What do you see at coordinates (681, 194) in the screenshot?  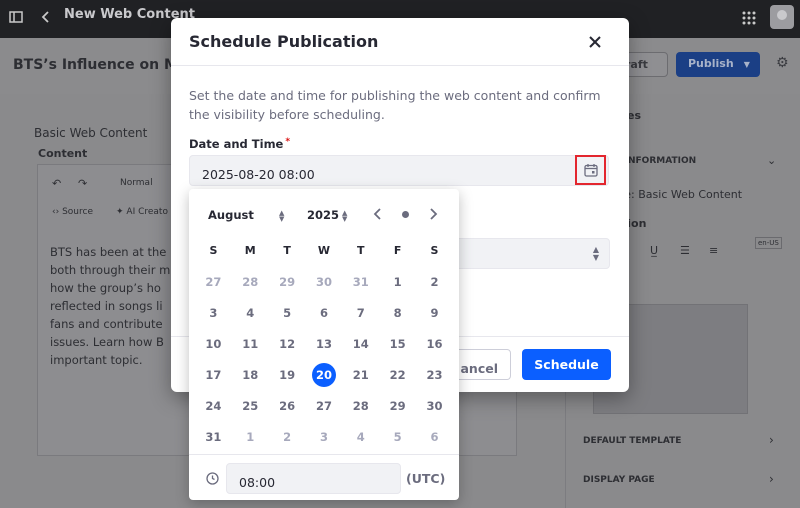 I see `structure-label: re: Basic Web Content` at bounding box center [681, 194].